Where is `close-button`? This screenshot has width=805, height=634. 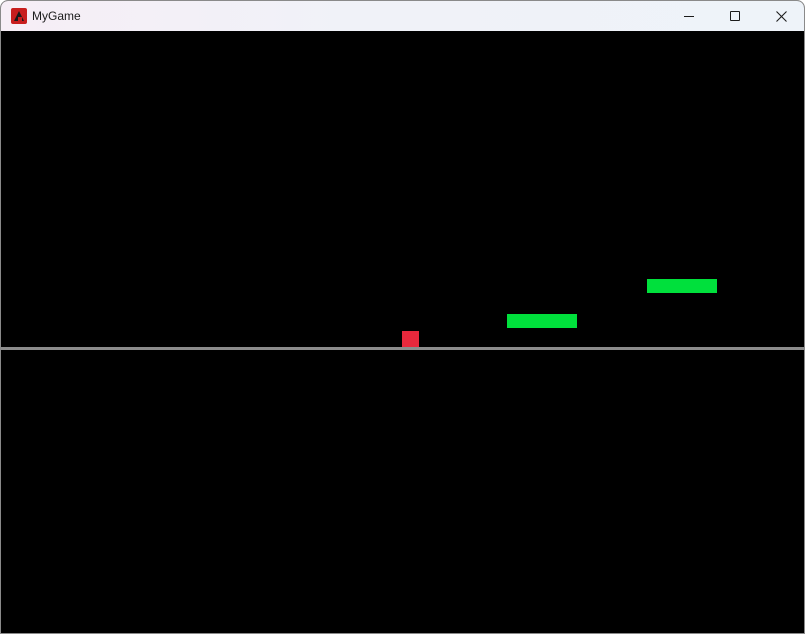 close-button is located at coordinates (781, 16).